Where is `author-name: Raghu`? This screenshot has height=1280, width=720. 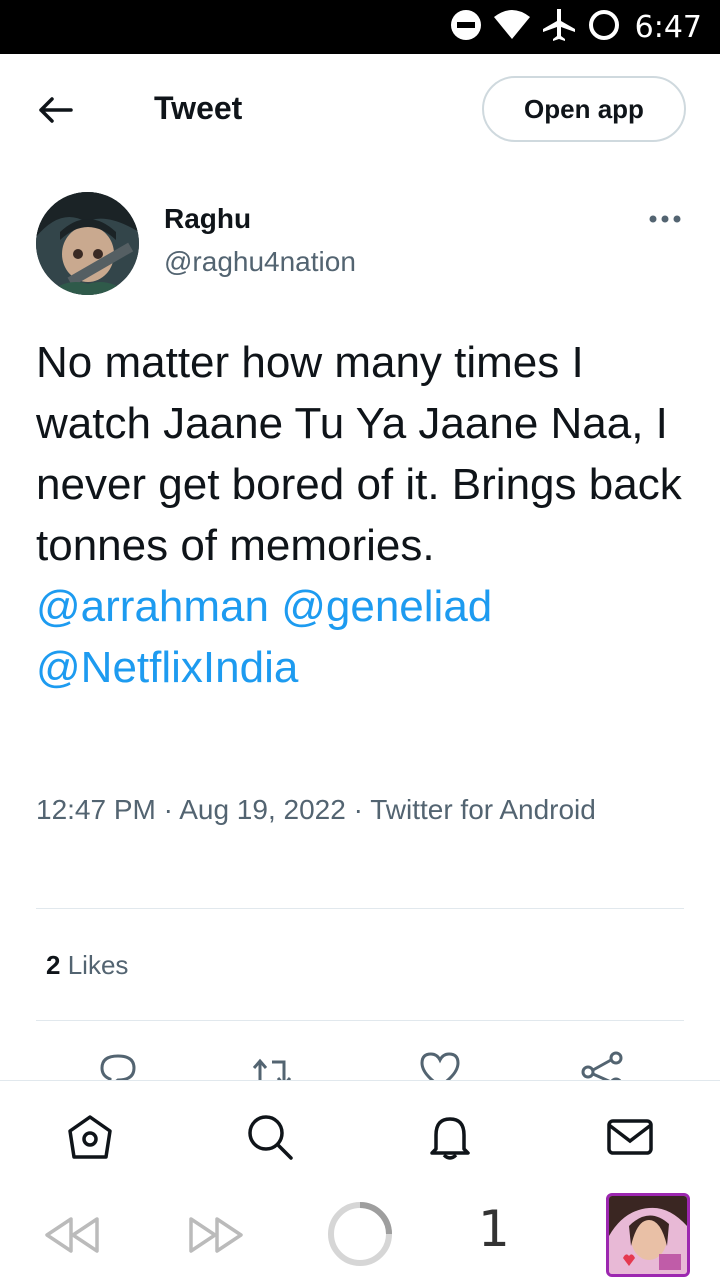 author-name: Raghu is located at coordinates (207, 219).